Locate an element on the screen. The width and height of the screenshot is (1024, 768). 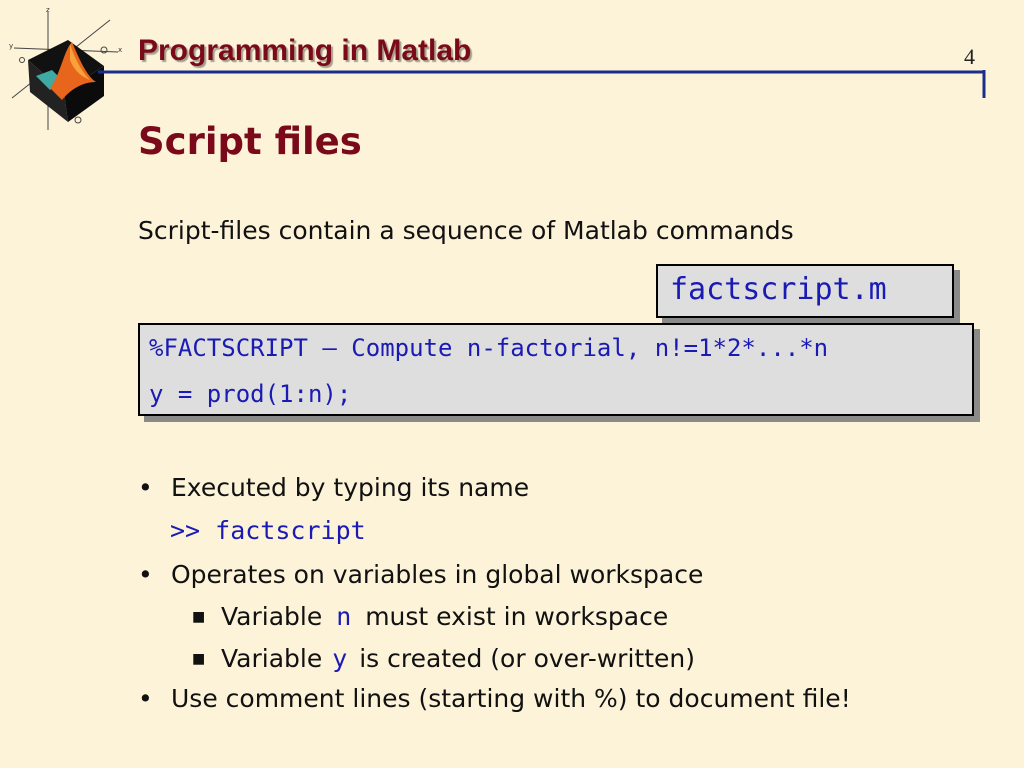
page-number: 4 is located at coordinates (969, 56).